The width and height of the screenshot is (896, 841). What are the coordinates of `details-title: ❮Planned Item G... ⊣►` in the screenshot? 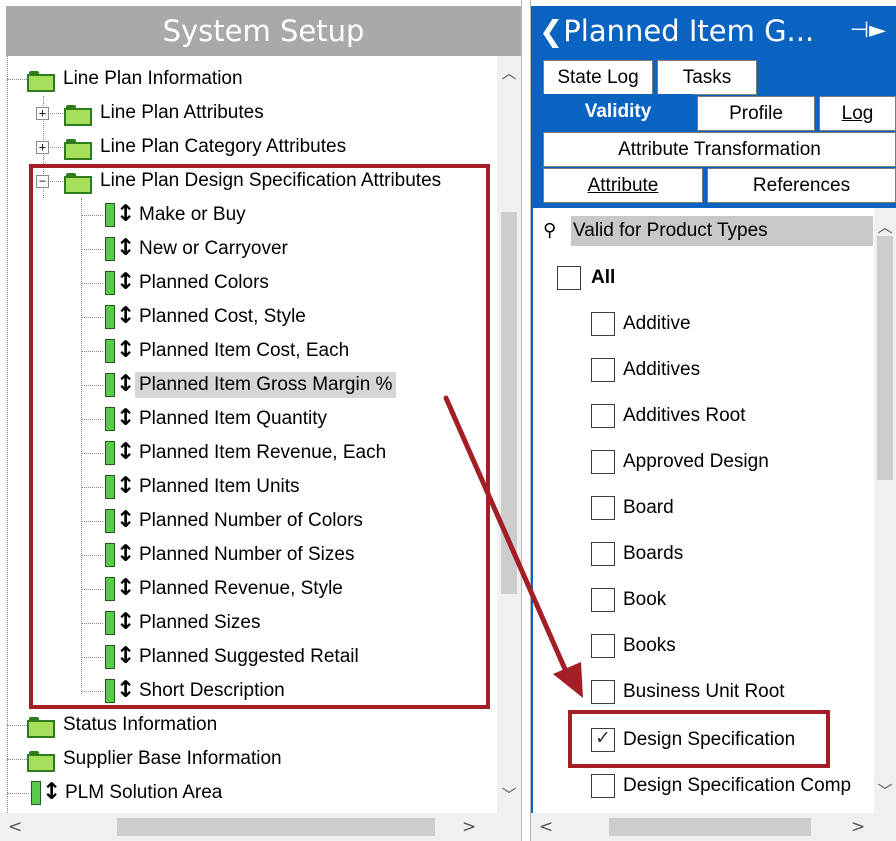 It's located at (713, 31).